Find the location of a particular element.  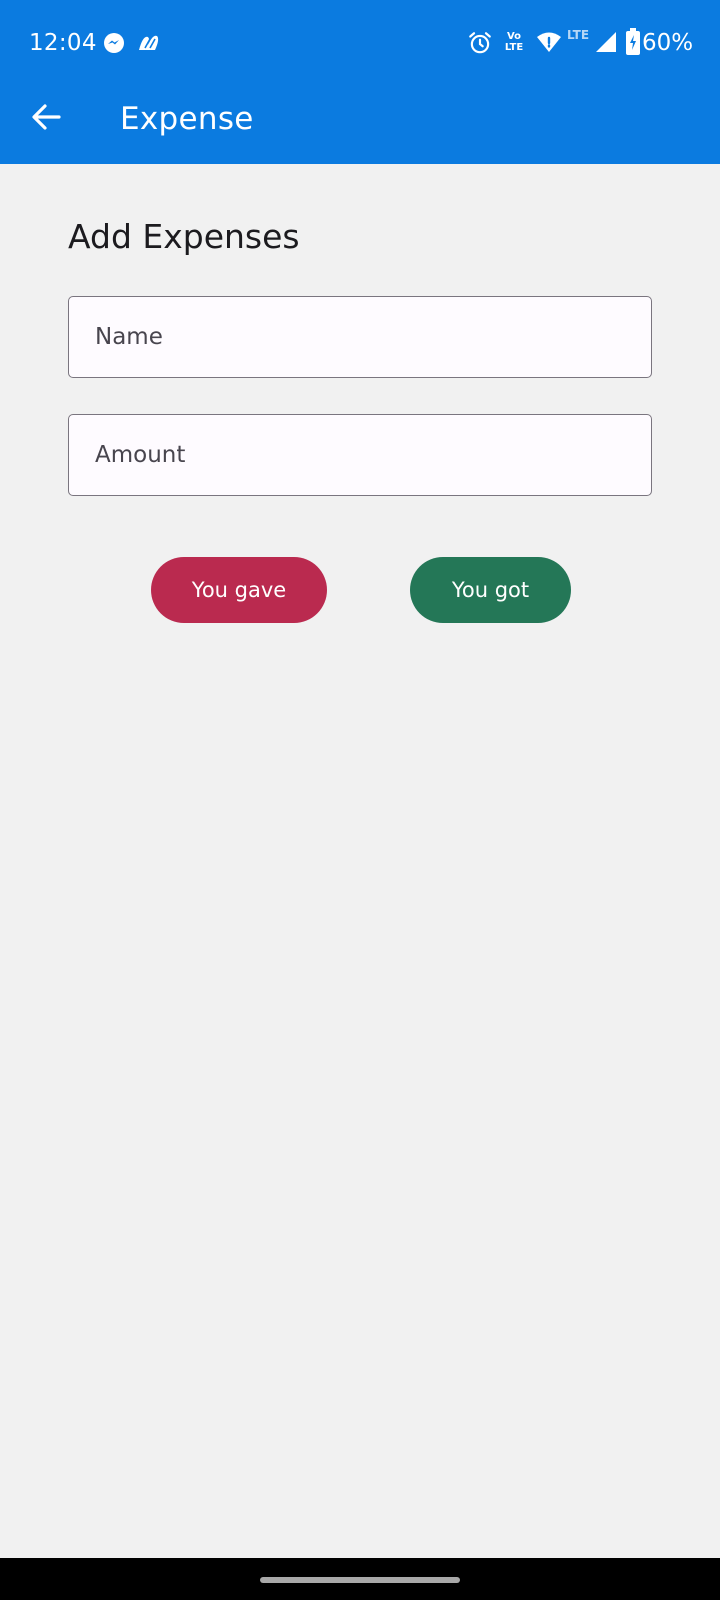

you-got-button: You got is located at coordinates (490, 590).